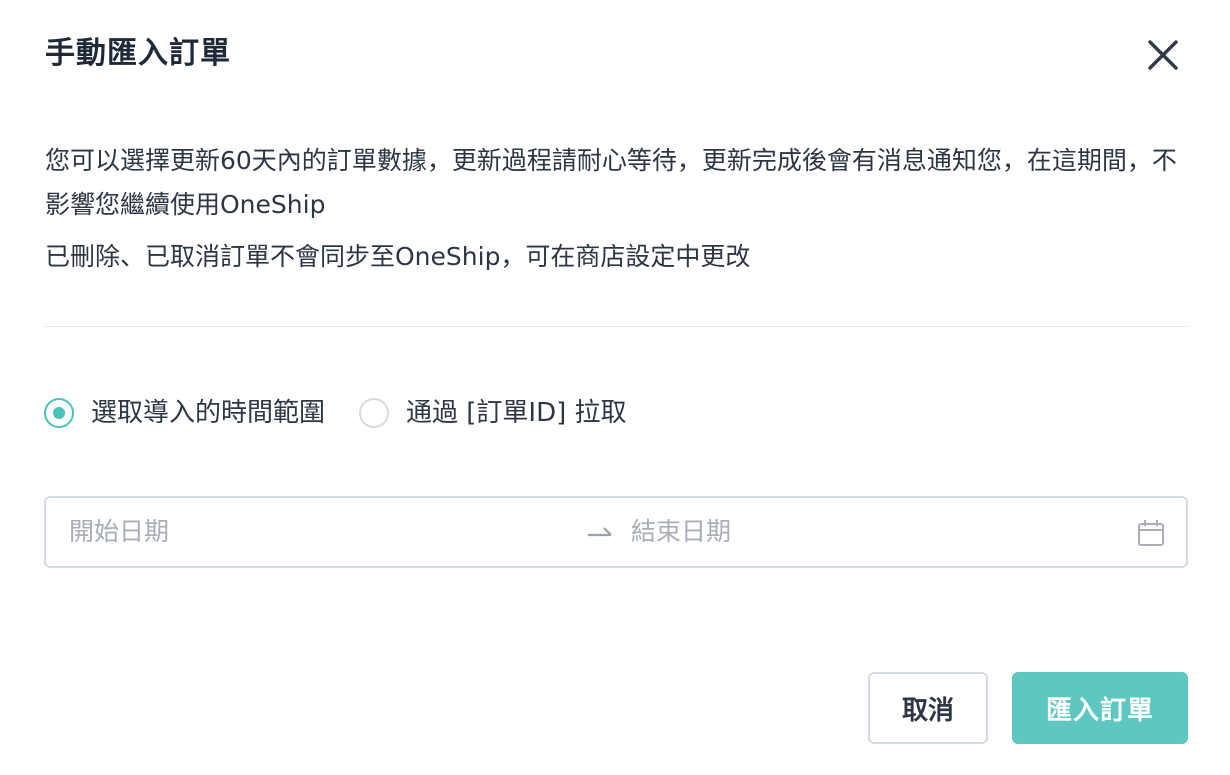 The width and height of the screenshot is (1230, 775). Describe the element at coordinates (1100, 708) in the screenshot. I see `import-orders-button: 匯入訂單` at that location.